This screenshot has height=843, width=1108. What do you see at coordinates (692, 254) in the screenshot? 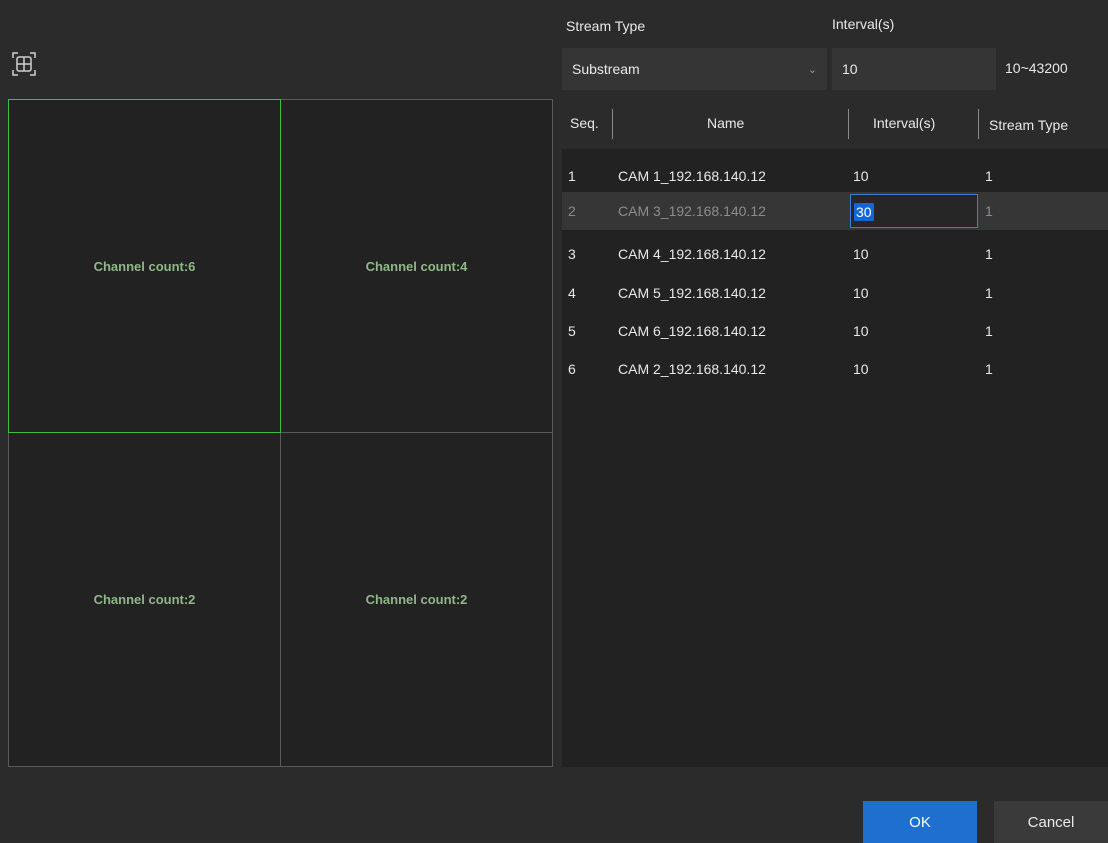
I see `name-cell: CAM 4_192.168.140.12` at bounding box center [692, 254].